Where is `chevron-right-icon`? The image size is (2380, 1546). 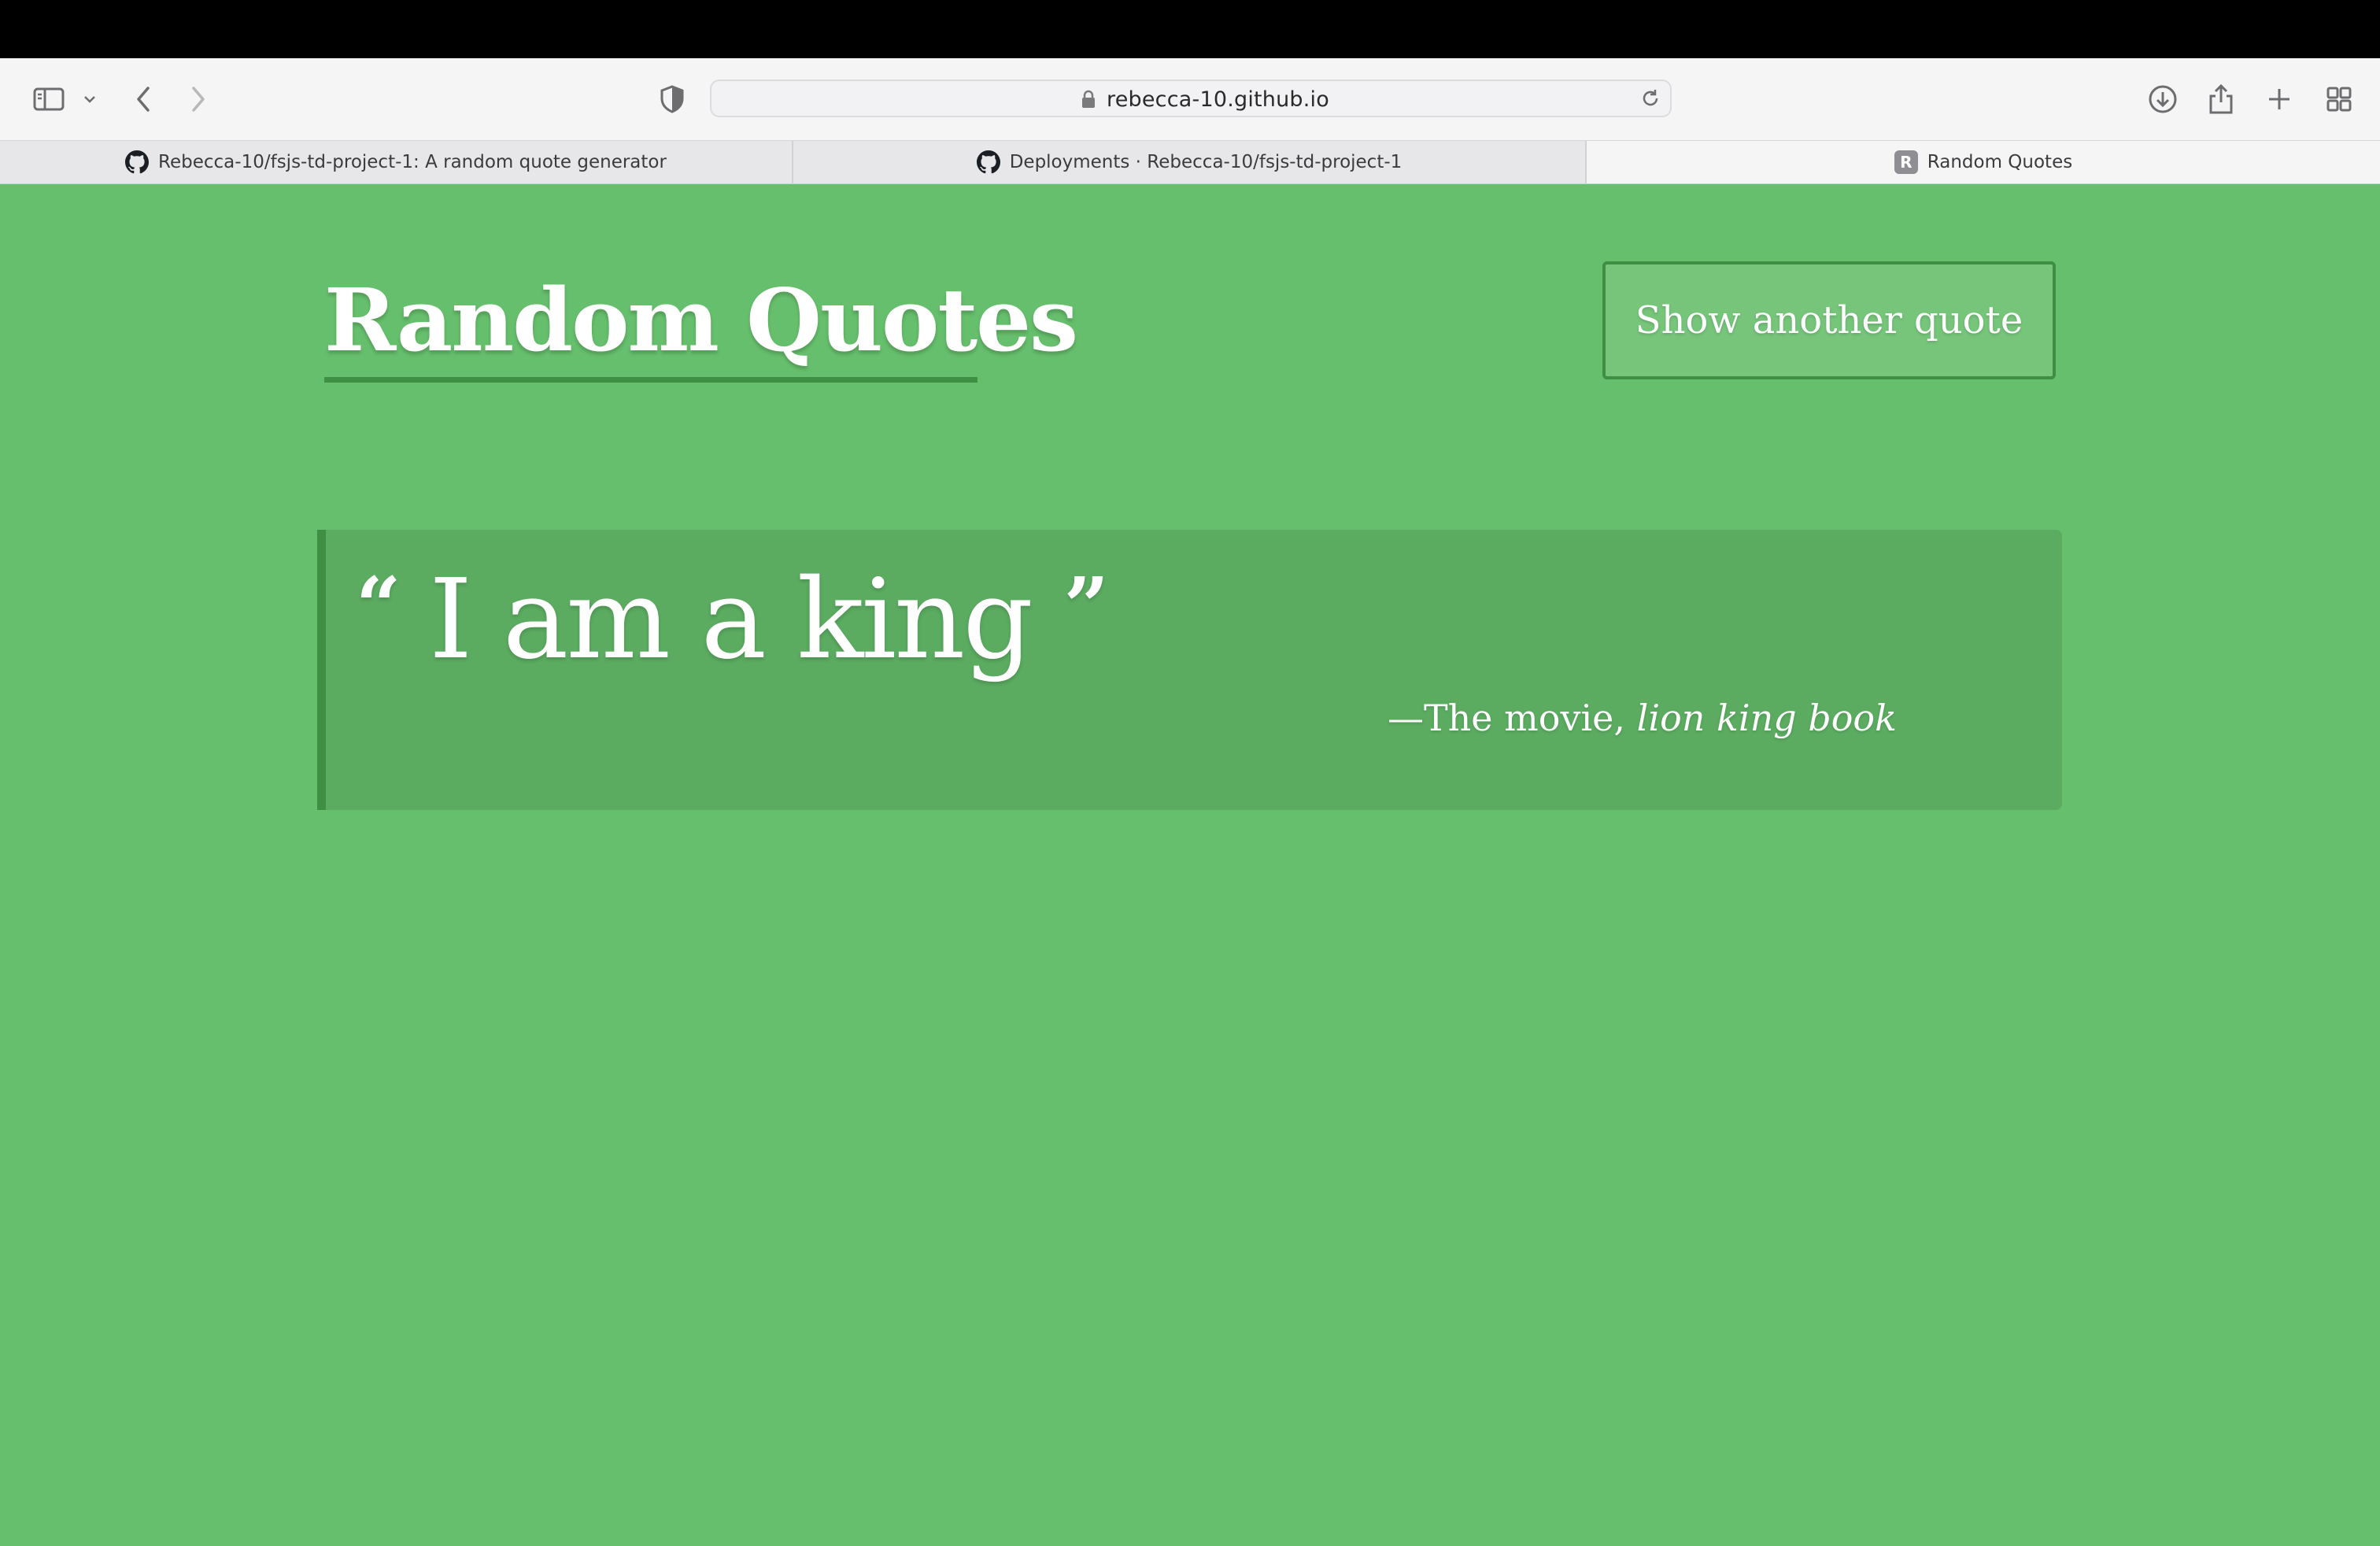
chevron-right-icon is located at coordinates (198, 99).